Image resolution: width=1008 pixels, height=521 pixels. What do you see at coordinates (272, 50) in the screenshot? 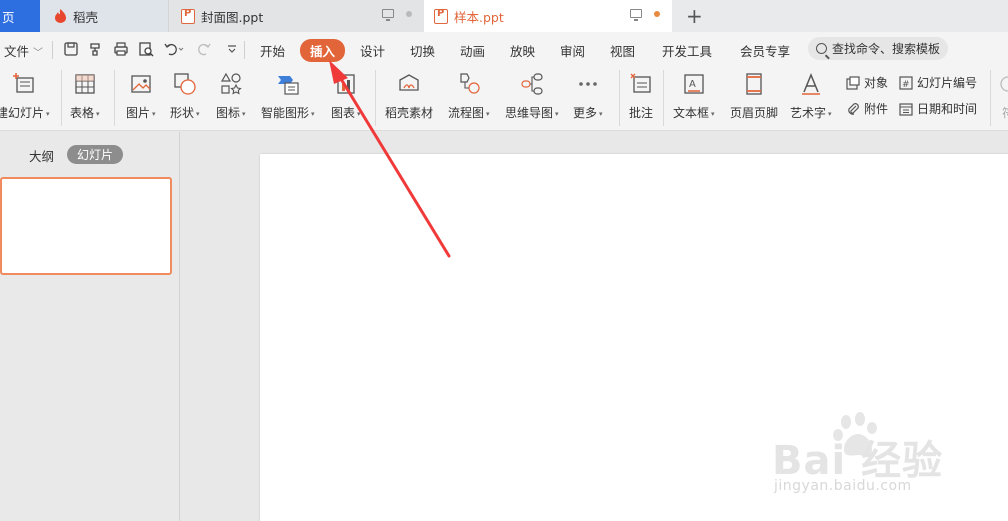
I see `menu-item-home: 开始` at bounding box center [272, 50].